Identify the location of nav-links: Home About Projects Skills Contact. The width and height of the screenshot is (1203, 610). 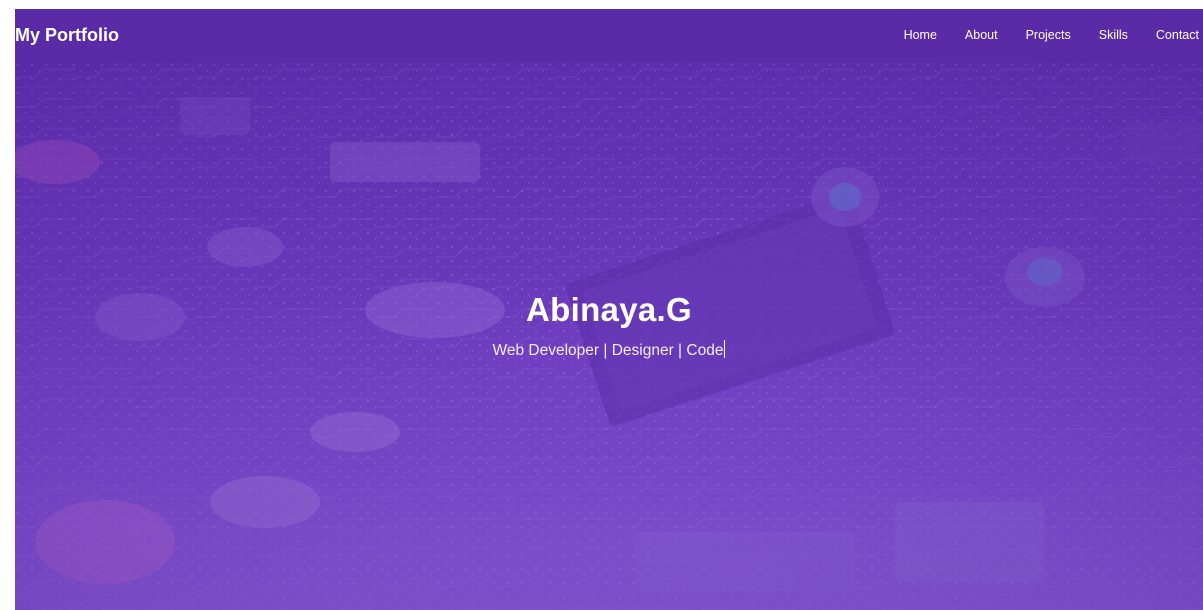
(1037, 35).